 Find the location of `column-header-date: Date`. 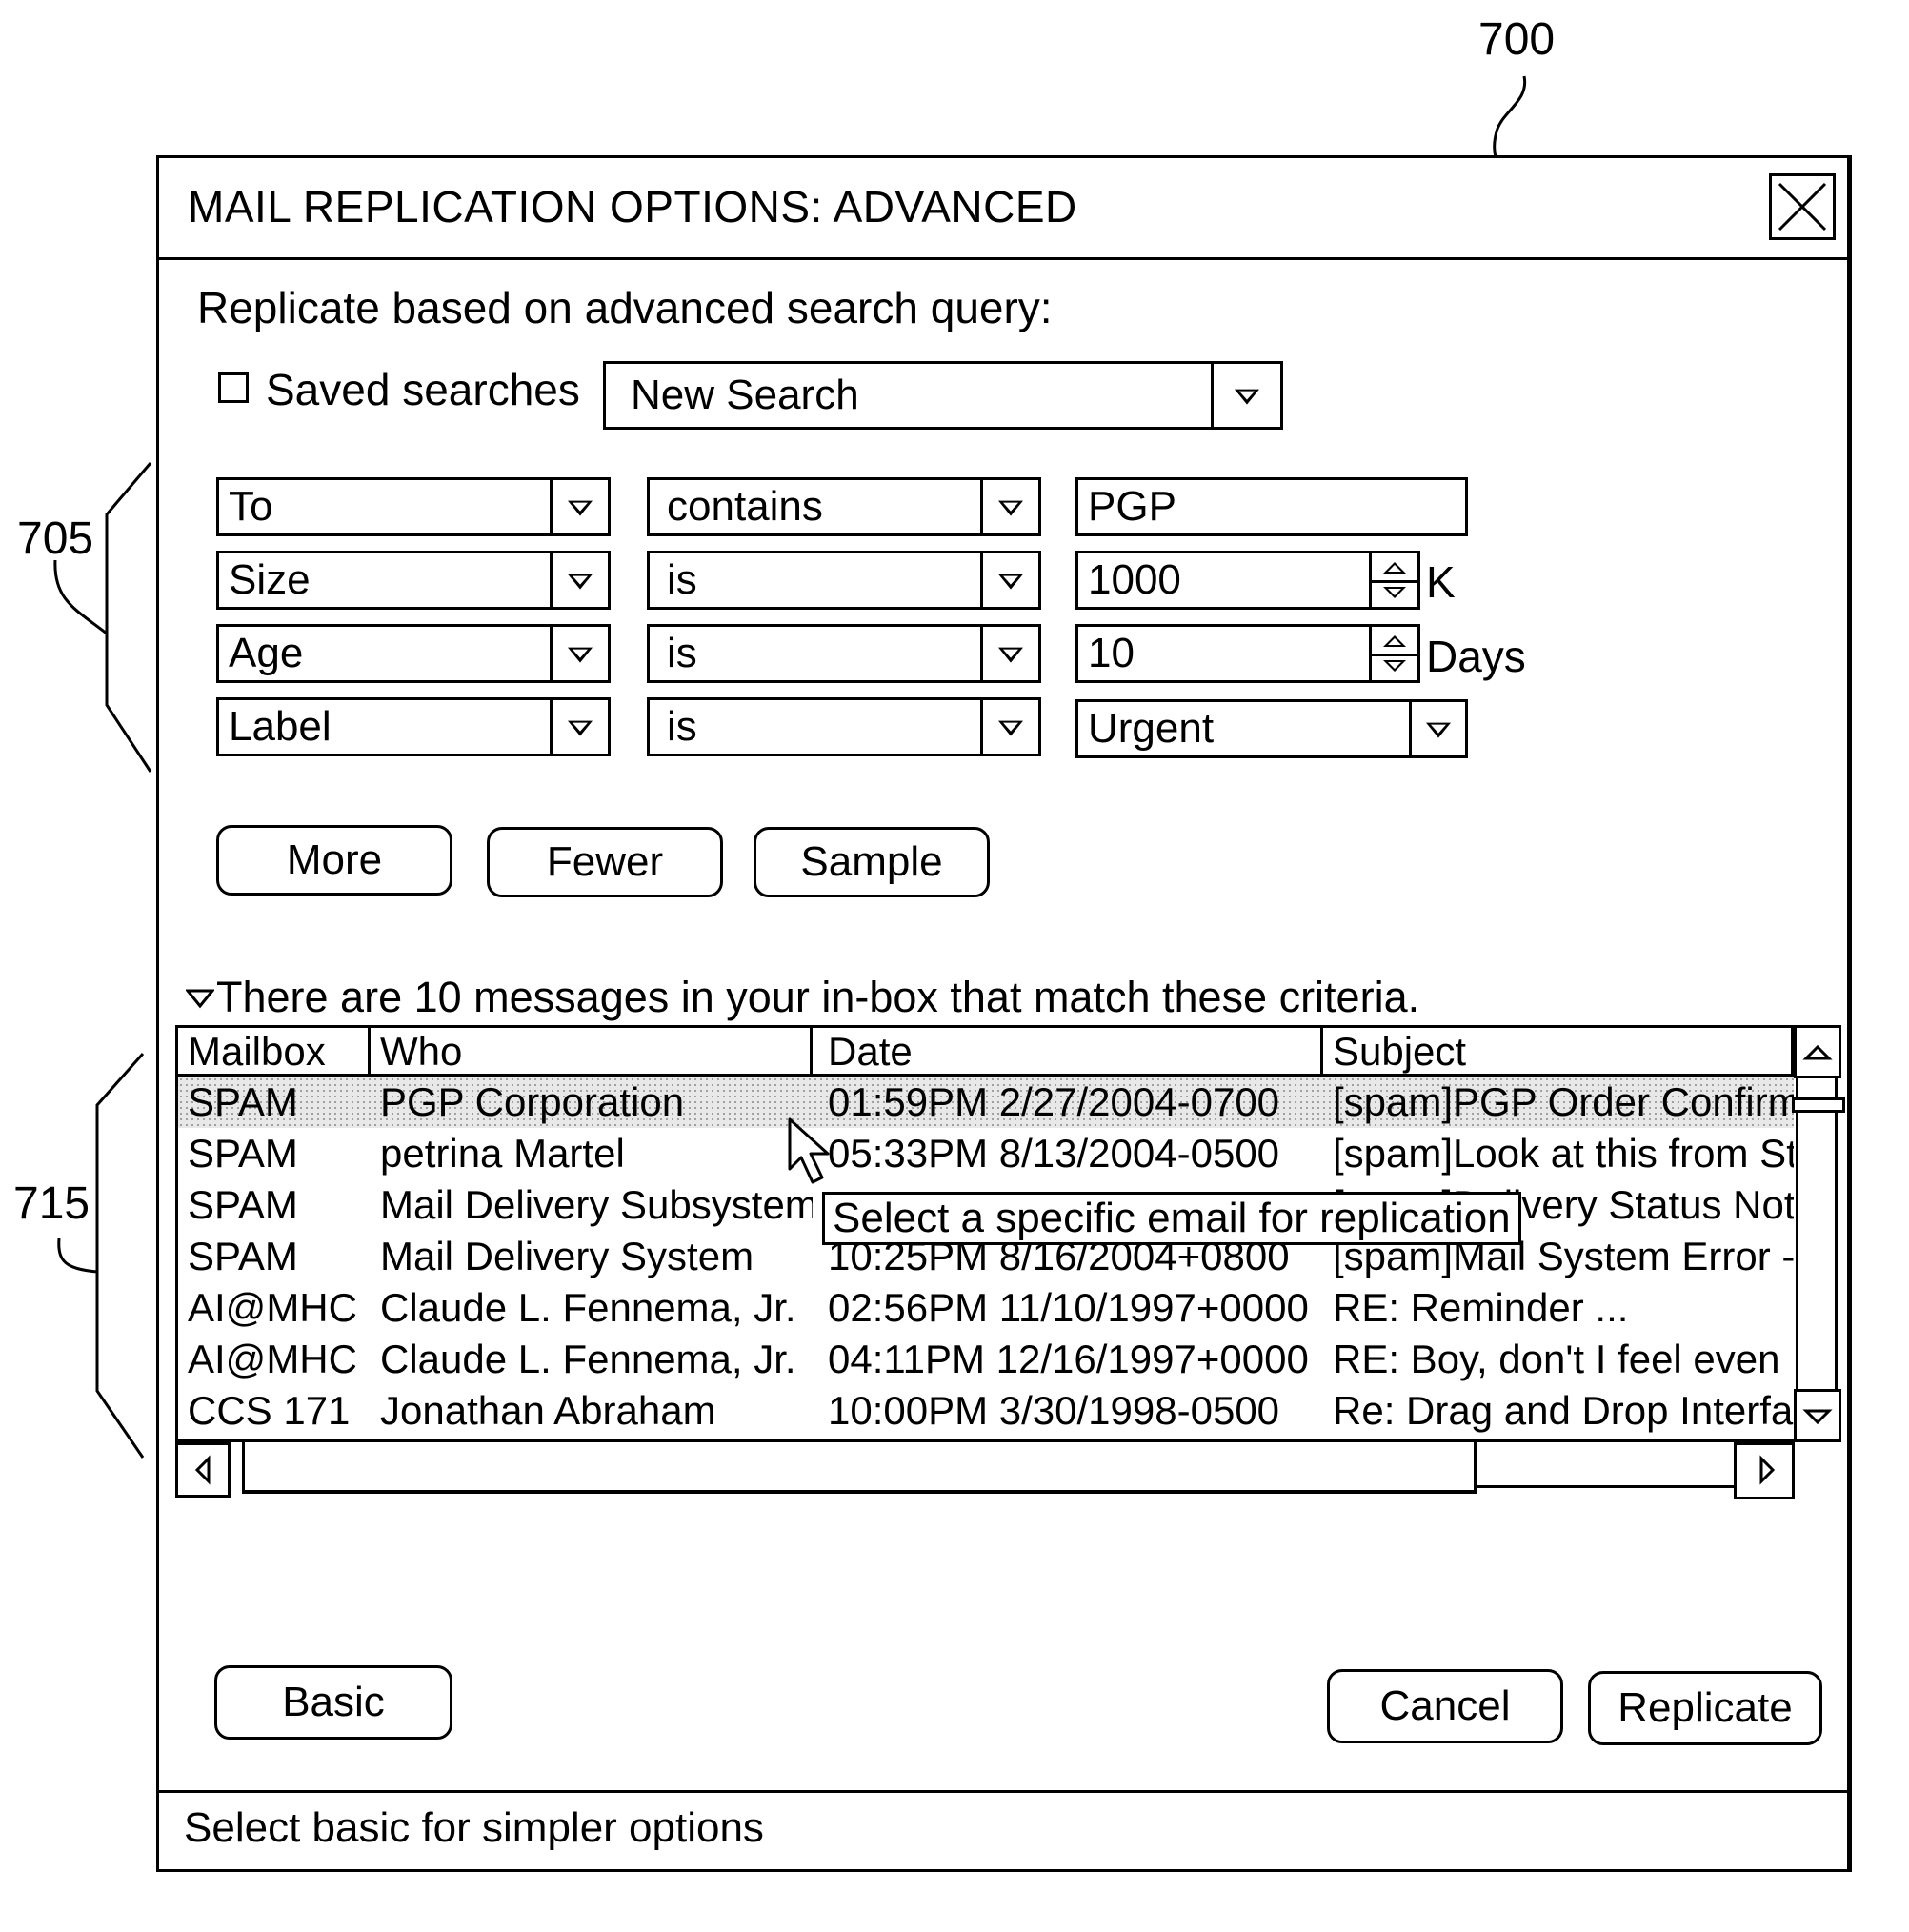

column-header-date: Date is located at coordinates (1068, 1051).